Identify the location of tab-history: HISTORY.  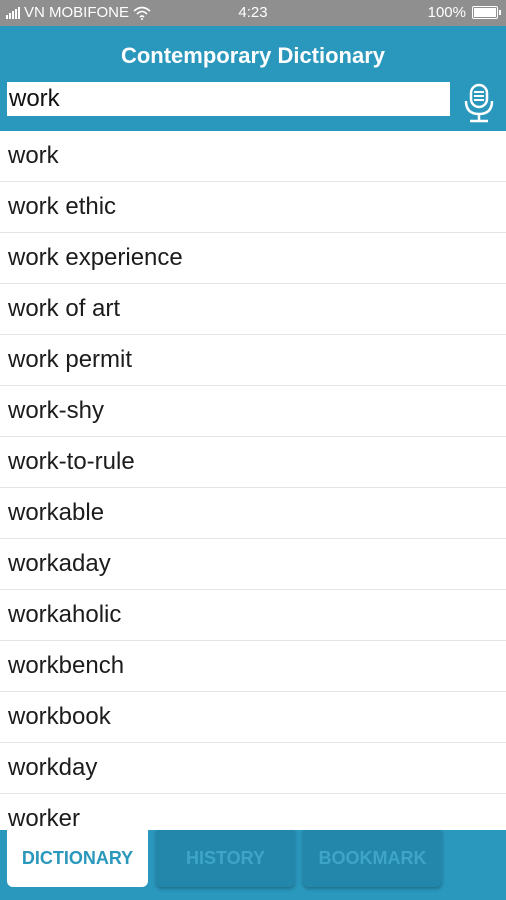
(225, 858).